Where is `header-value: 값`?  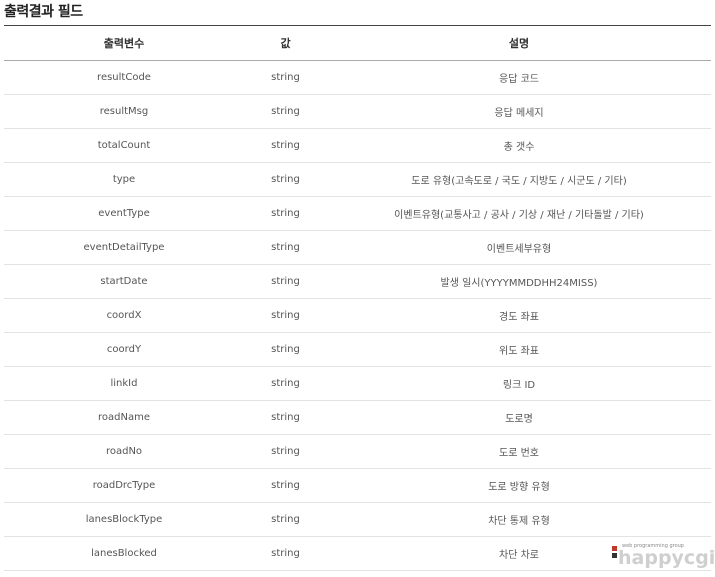
header-value: 값 is located at coordinates (285, 43).